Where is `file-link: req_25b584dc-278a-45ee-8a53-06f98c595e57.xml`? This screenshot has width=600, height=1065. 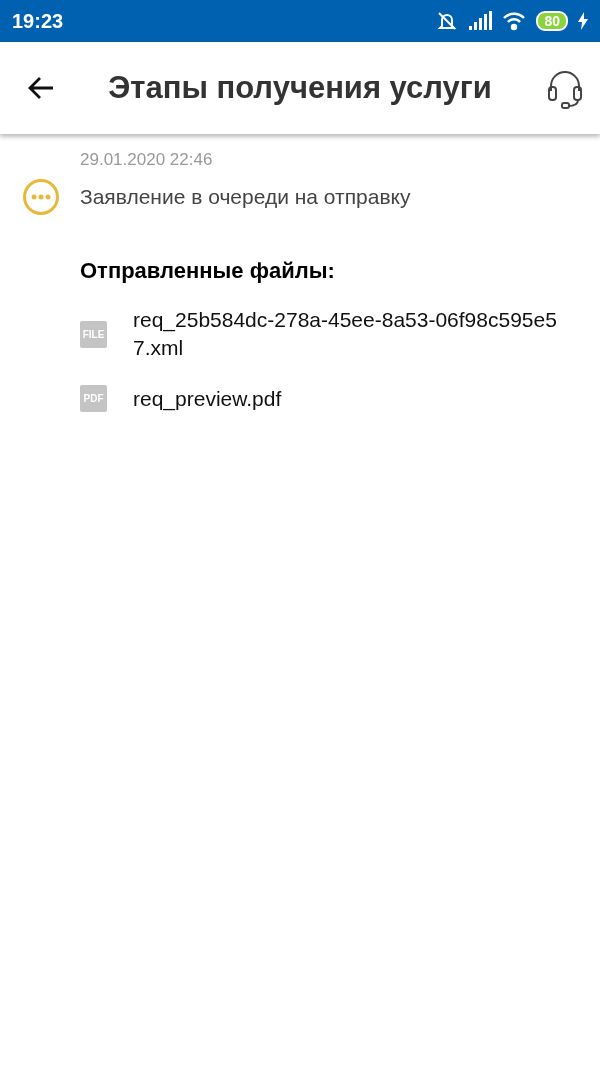 file-link: req_25b584dc-278a-45ee-8a53-06f98c595e57.xml is located at coordinates (353, 334).